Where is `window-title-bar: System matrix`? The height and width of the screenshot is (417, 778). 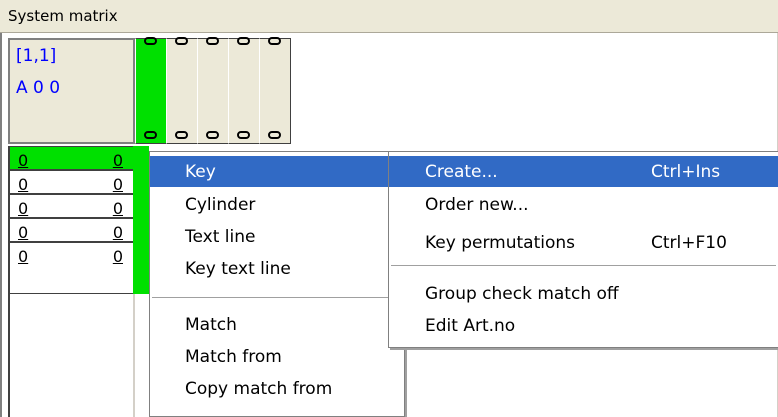 window-title-bar: System matrix is located at coordinates (389, 16).